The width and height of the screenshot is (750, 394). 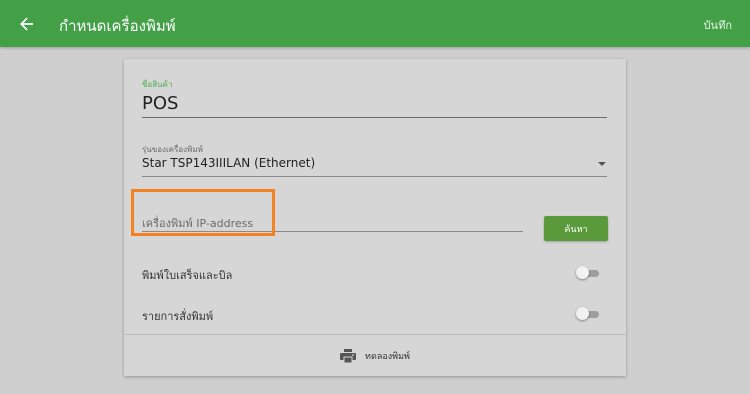 I want to click on test-print-button: ทดลองพิมพ์, so click(x=375, y=355).